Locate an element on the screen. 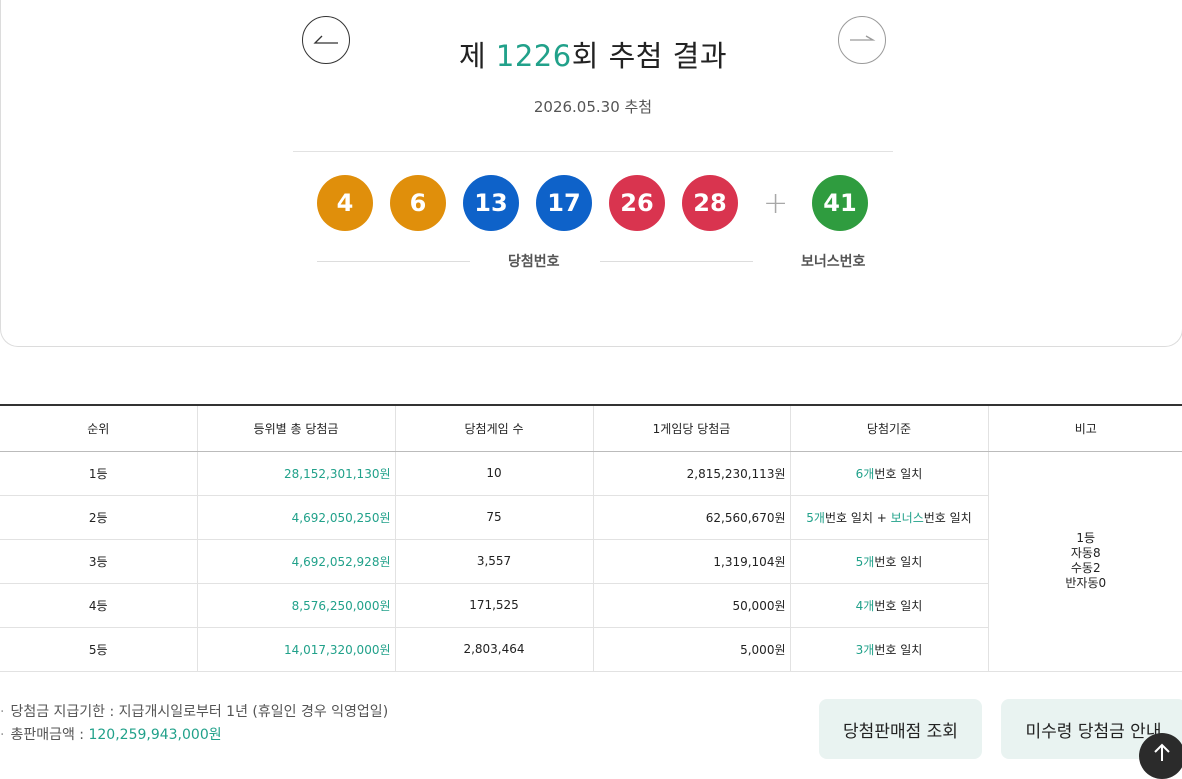 This screenshot has width=1182, height=779. remark-line: 반자동0 is located at coordinates (1085, 583).